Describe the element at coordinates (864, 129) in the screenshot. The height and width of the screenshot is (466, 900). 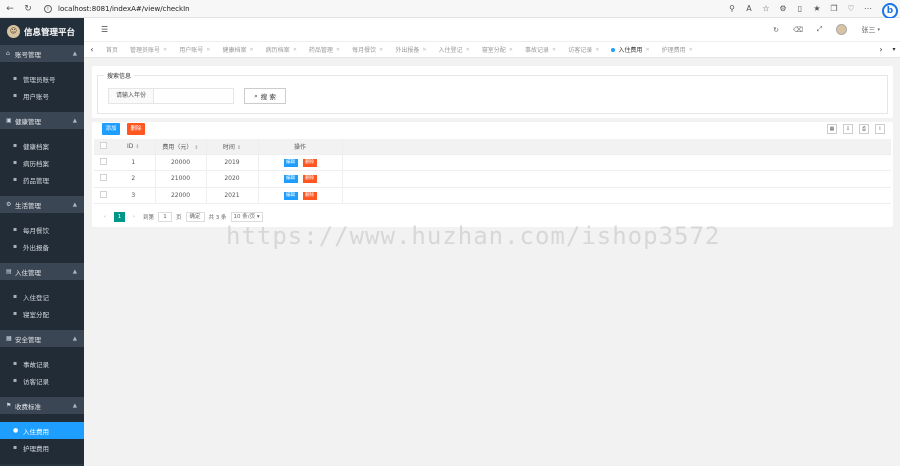
I see `print-icon: ⎙` at that location.